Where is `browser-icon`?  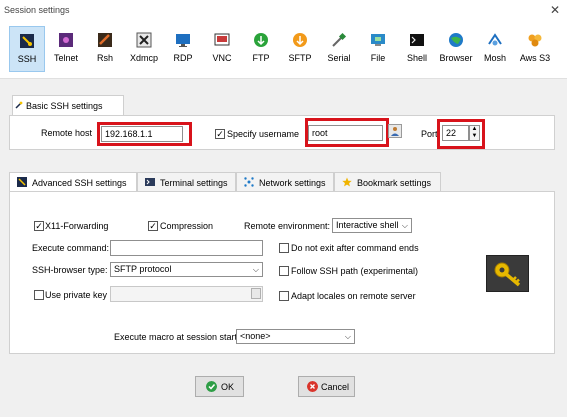 browser-icon is located at coordinates (456, 40).